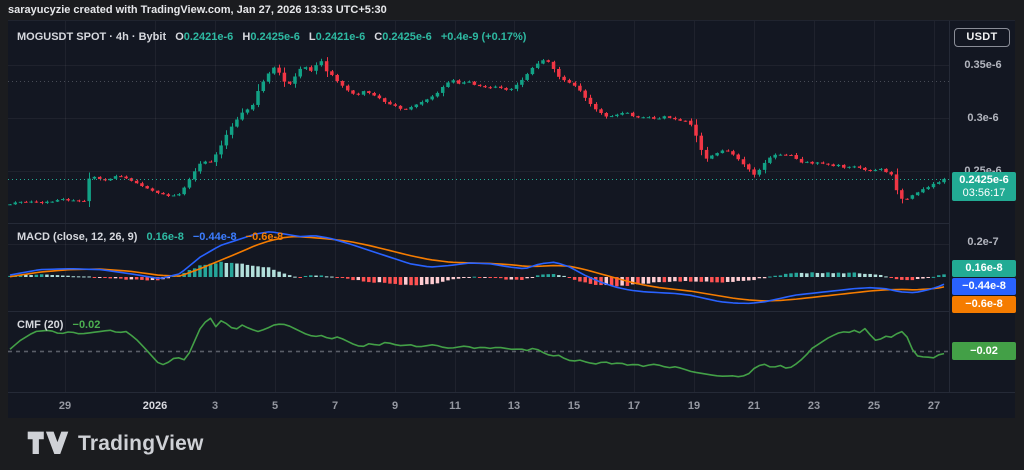 The image size is (1024, 470). Describe the element at coordinates (983, 65) in the screenshot. I see `price-axis-label: 0.35e-6` at that location.